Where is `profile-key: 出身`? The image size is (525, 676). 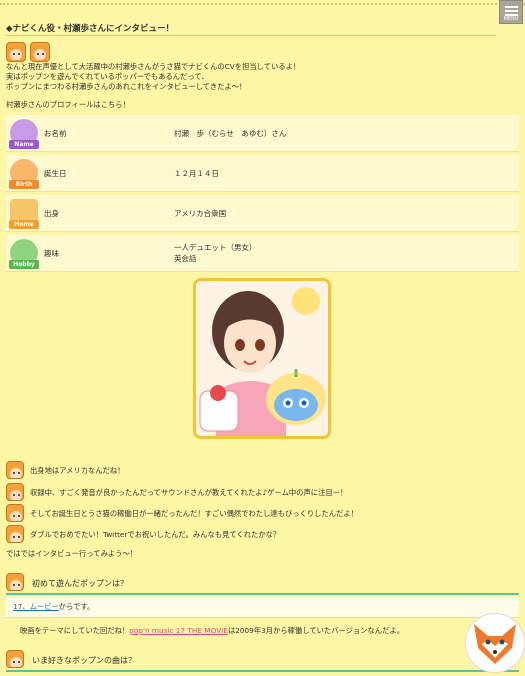
profile-key: 出身 is located at coordinates (51, 213).